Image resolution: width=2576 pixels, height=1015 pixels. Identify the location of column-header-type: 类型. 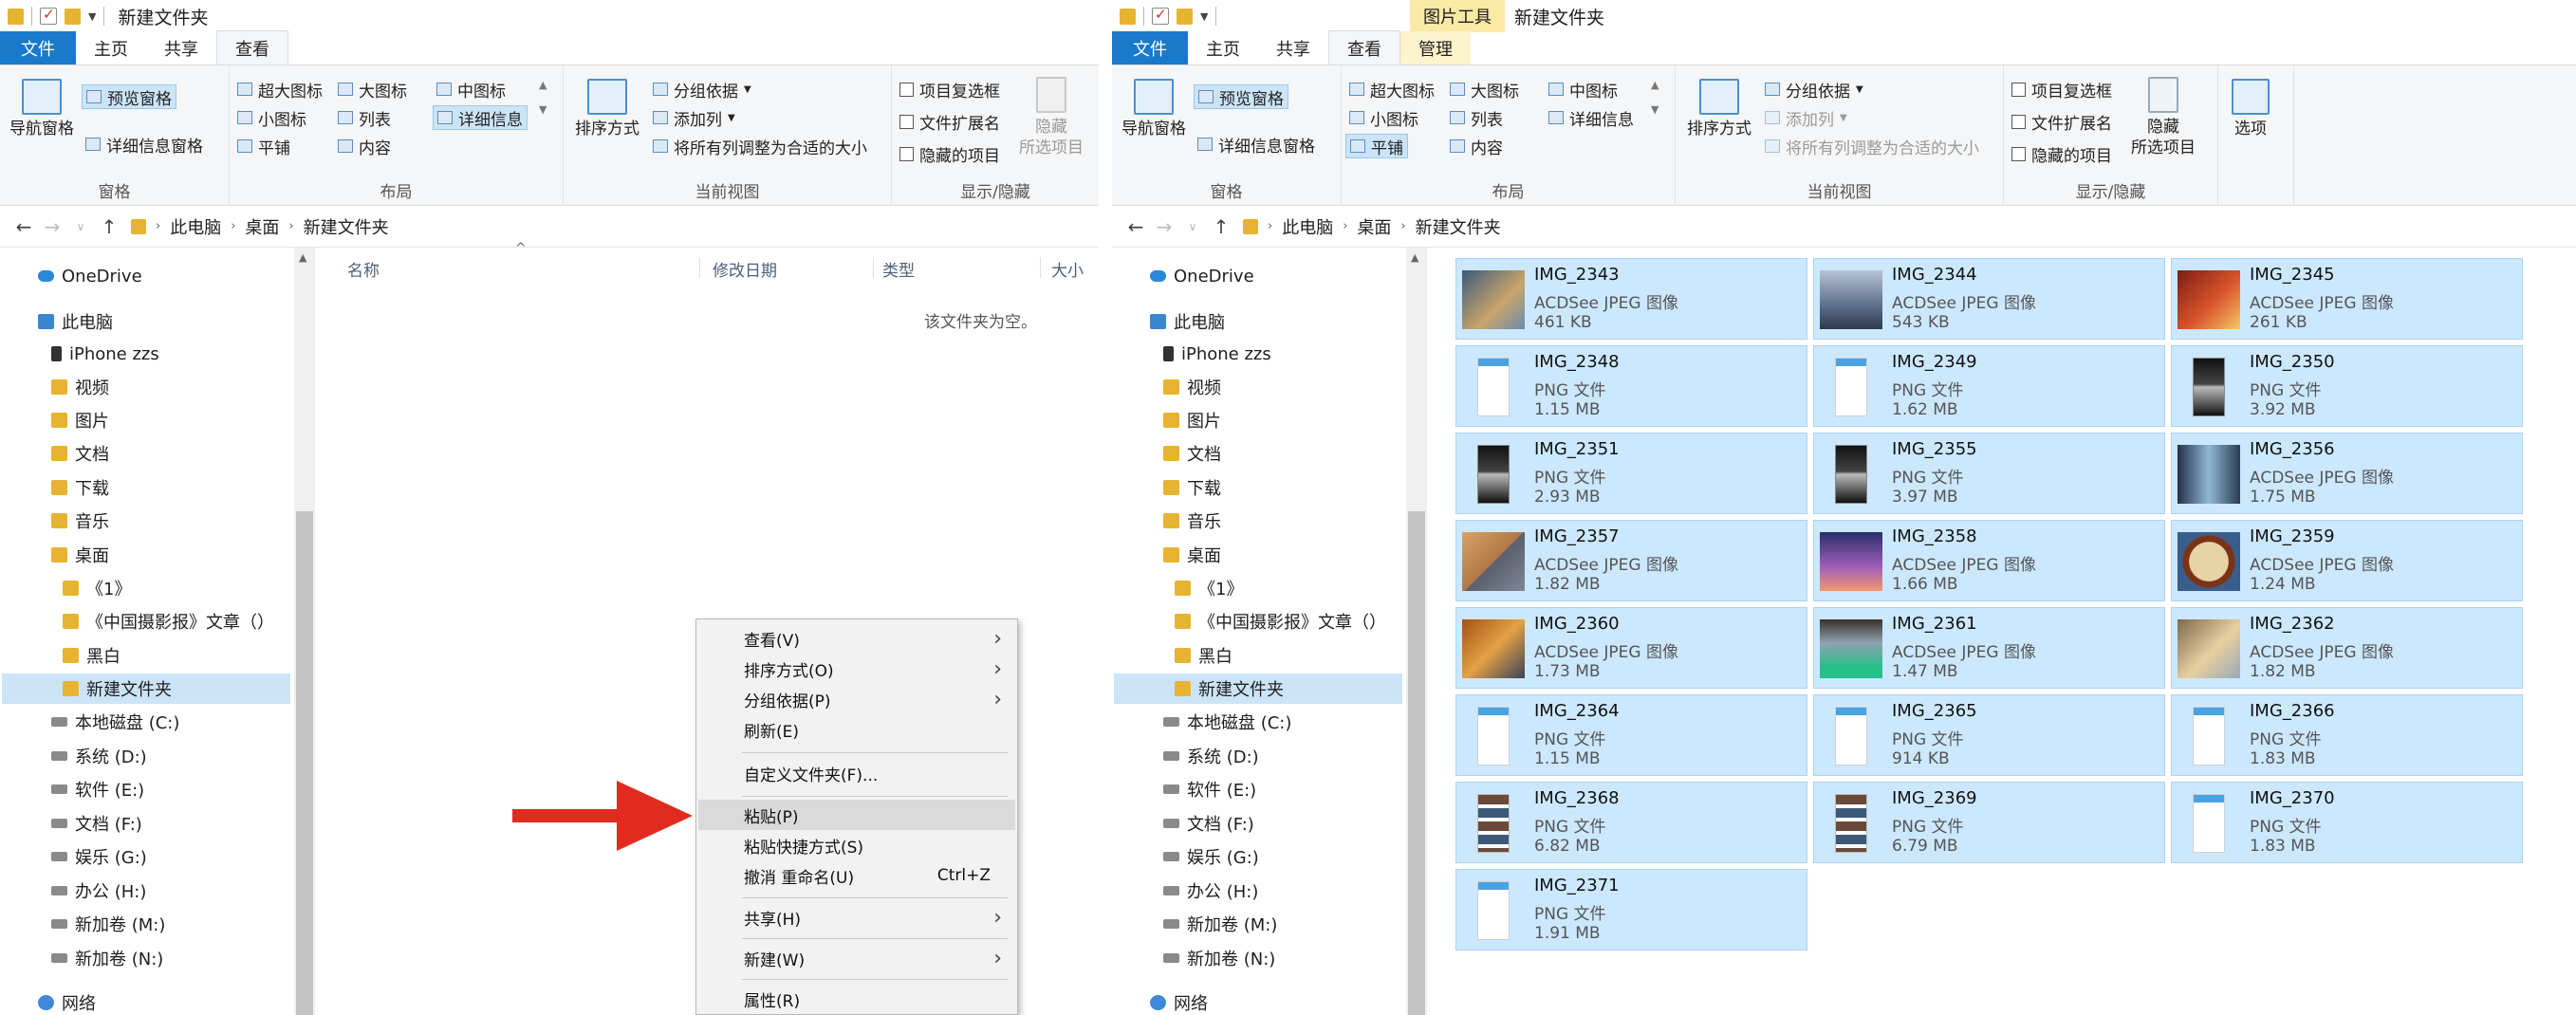
(898, 268).